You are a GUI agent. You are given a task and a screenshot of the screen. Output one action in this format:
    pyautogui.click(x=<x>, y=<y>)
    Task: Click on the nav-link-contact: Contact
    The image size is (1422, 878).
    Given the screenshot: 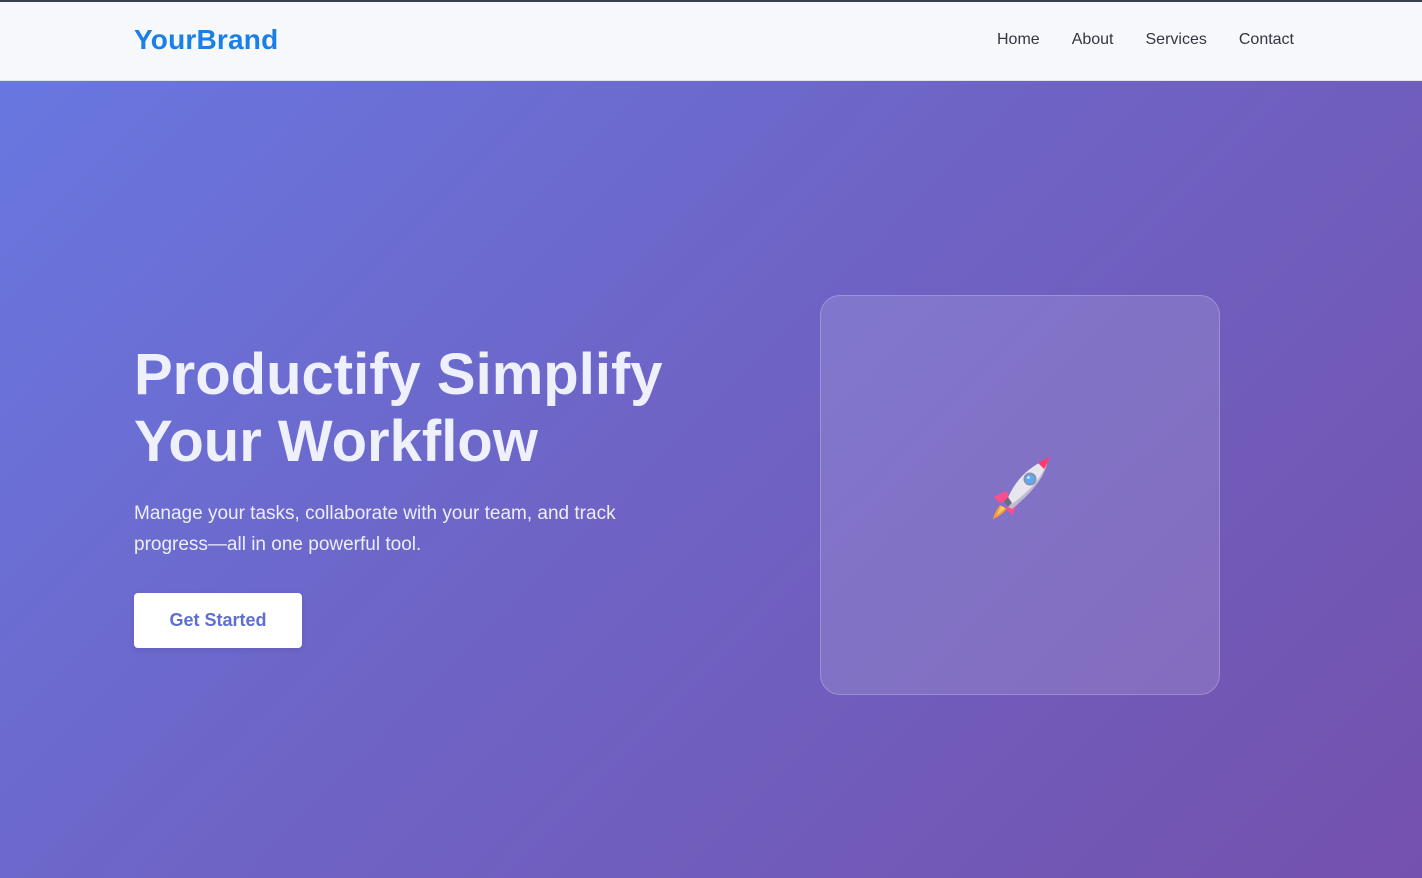 What is the action you would take?
    pyautogui.click(x=1266, y=40)
    